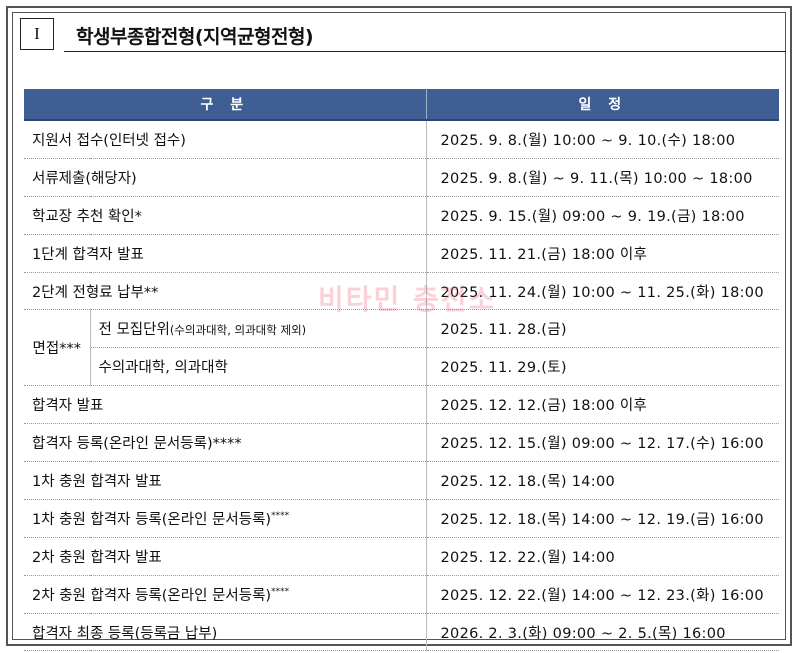 This screenshot has height=653, width=800. I want to click on row-category: 1단계 합격자 발표, so click(225, 253).